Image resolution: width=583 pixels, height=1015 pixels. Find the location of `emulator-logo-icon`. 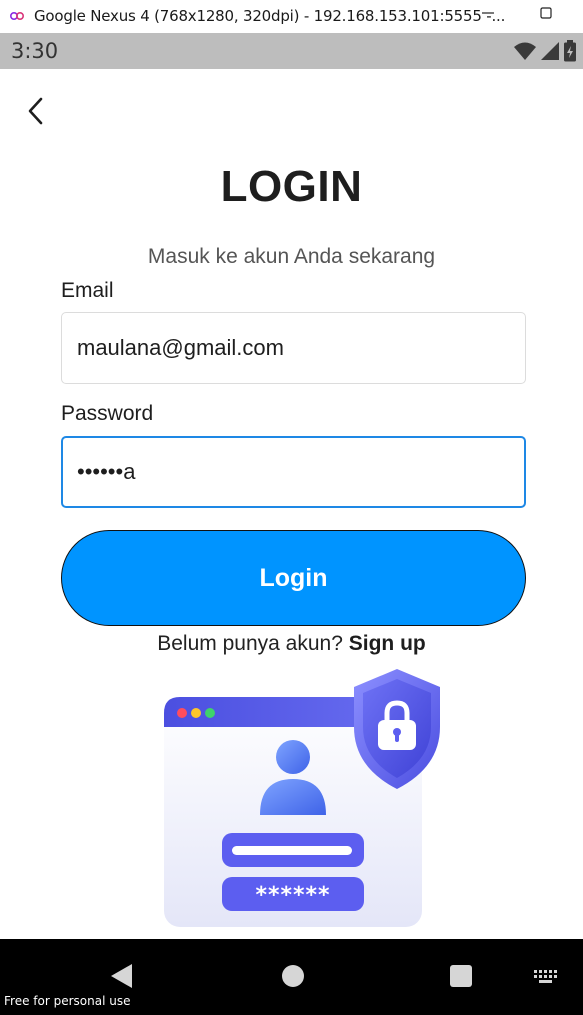

emulator-logo-icon is located at coordinates (17, 16).